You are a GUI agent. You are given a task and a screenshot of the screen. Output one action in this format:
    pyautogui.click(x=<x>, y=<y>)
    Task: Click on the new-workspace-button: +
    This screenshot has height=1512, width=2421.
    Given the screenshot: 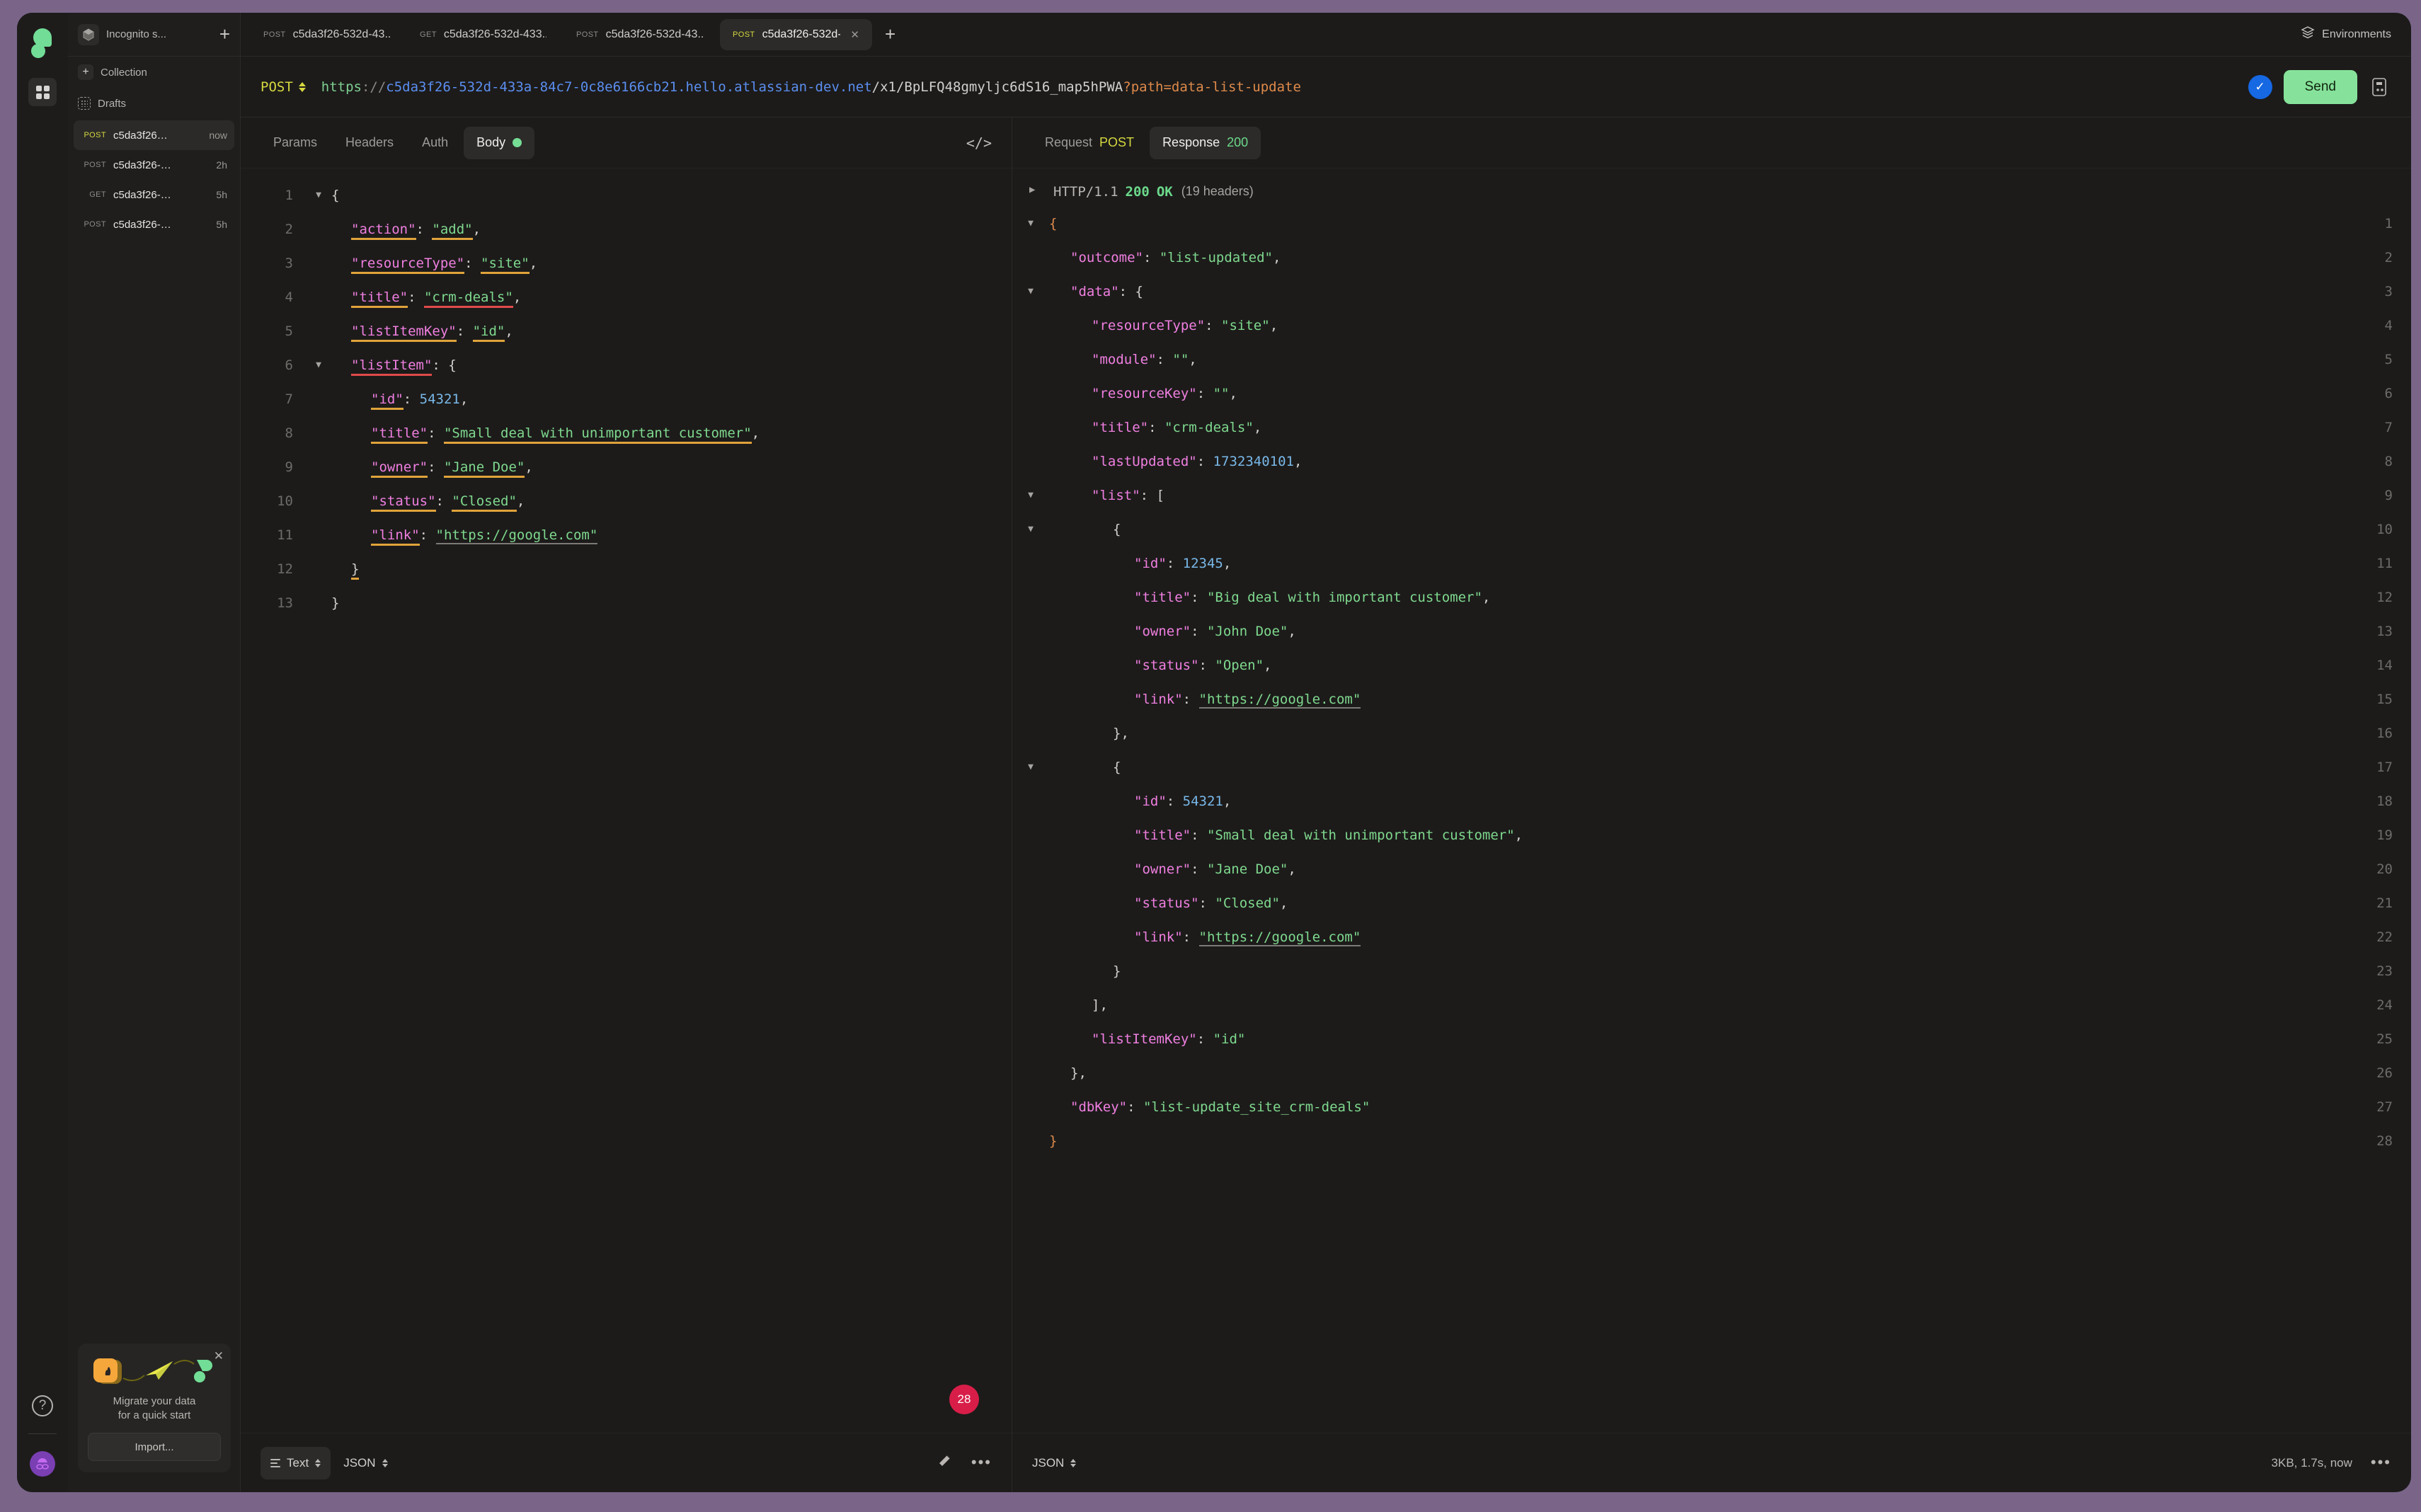 What is the action you would take?
    pyautogui.click(x=225, y=34)
    